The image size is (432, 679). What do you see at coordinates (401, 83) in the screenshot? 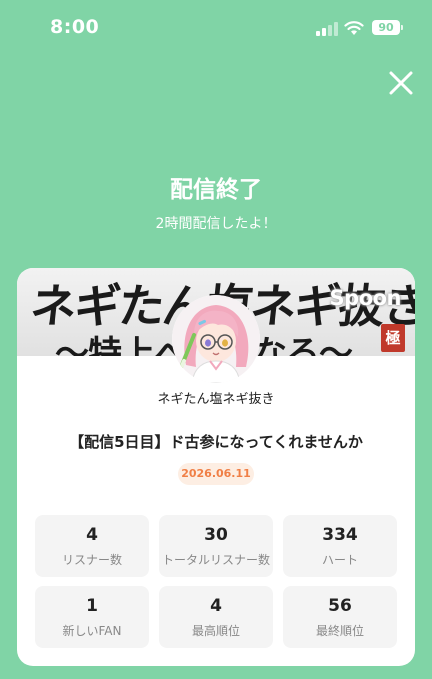
I see `close-icon` at bounding box center [401, 83].